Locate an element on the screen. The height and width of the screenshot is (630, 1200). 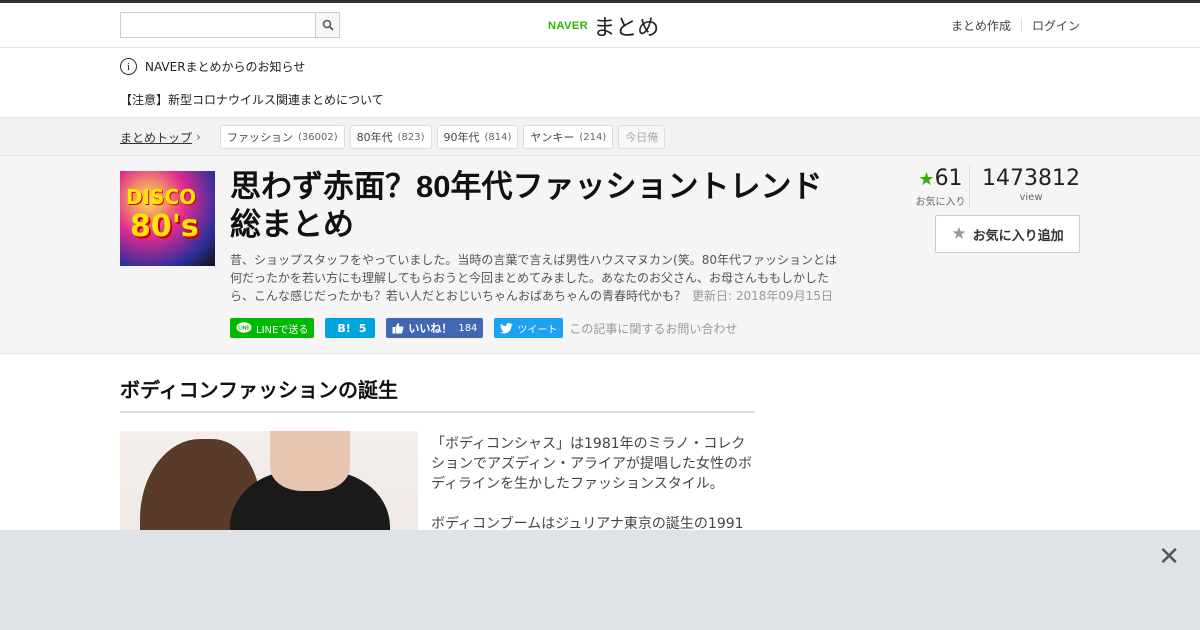
login-link: ログイン is located at coordinates (1056, 25).